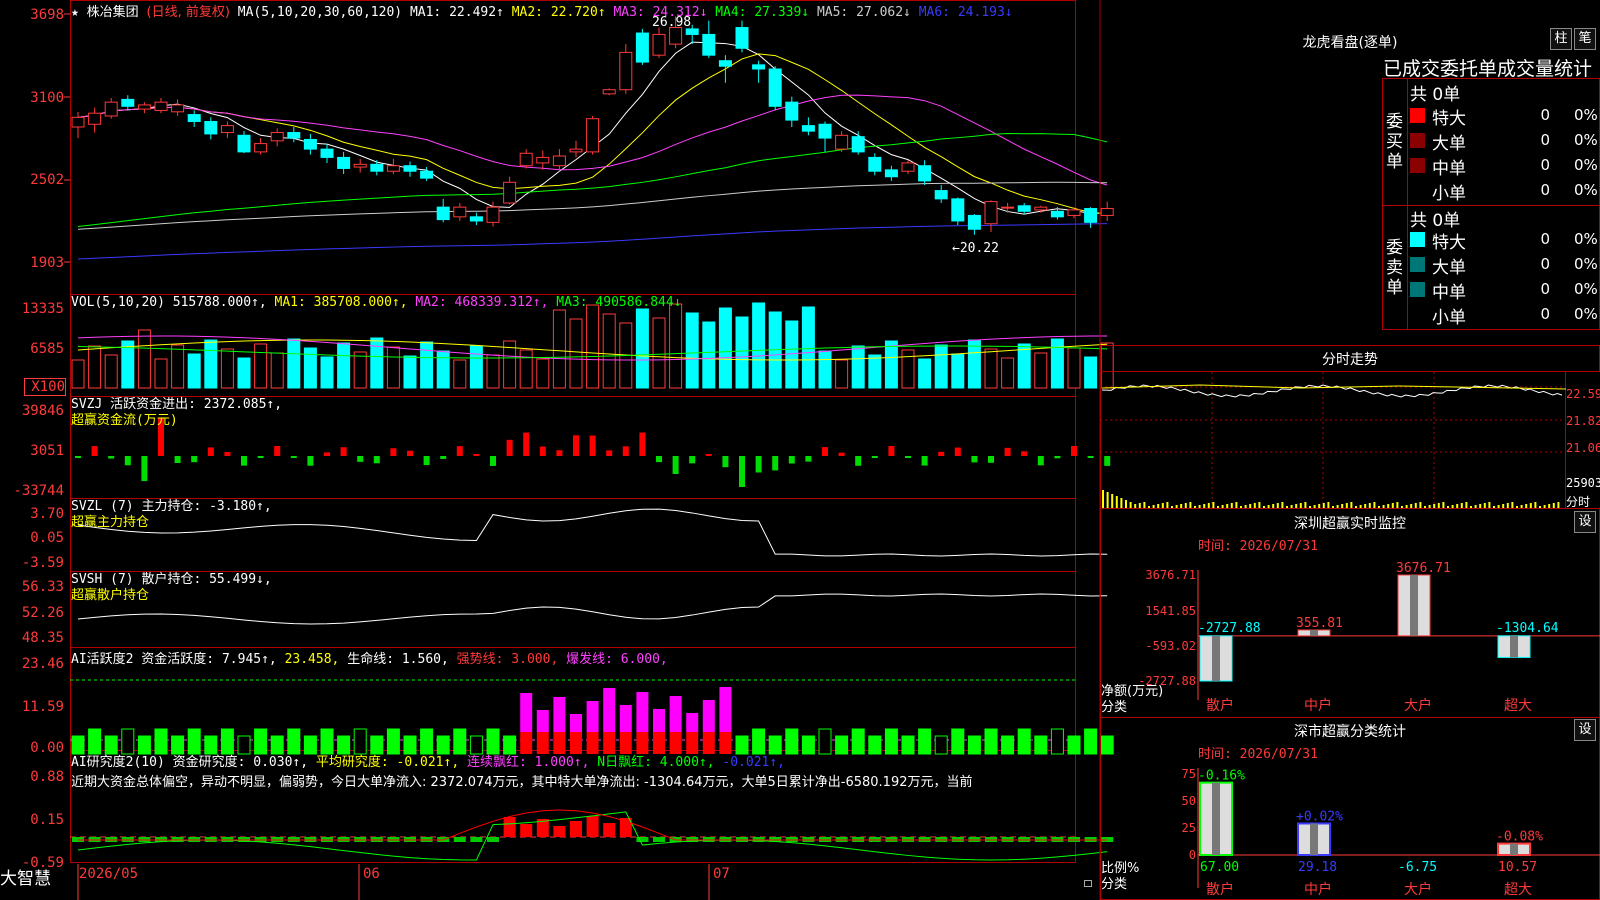  What do you see at coordinates (1583, 483) in the screenshot?
I see `intraday-tick-3: 25903` at bounding box center [1583, 483].